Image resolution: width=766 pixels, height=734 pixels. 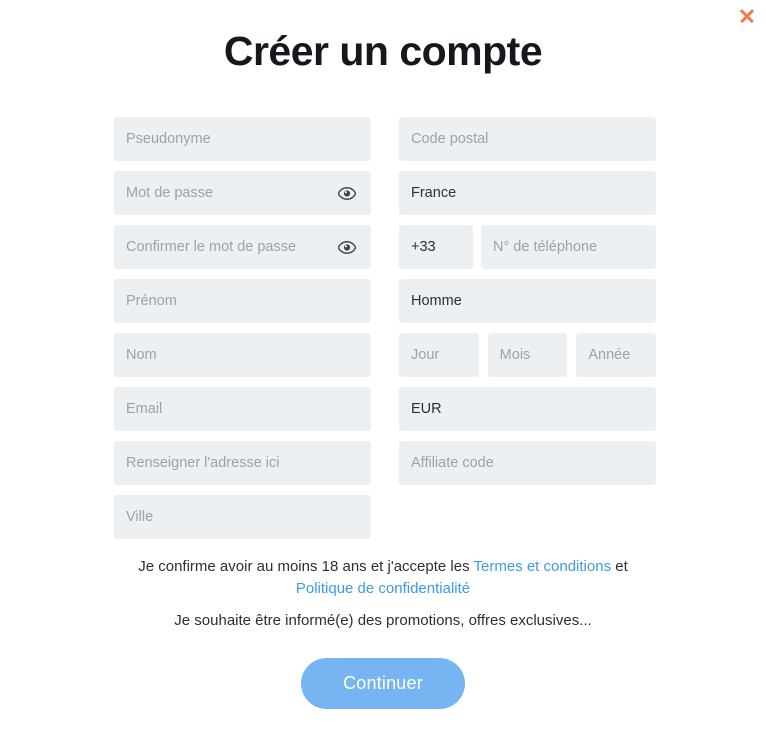 I want to click on gender-value: Homme, so click(x=436, y=301).